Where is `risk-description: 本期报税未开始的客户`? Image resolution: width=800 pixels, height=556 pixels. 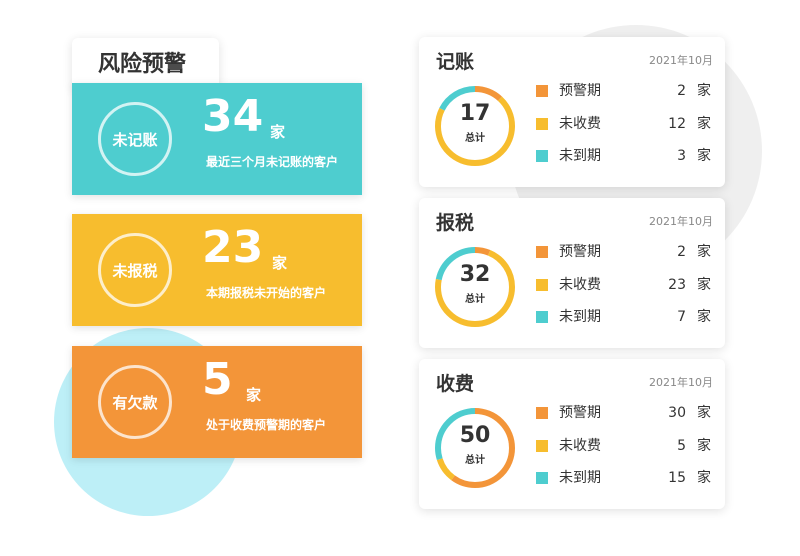 risk-description: 本期报税未开始的客户 is located at coordinates (266, 293).